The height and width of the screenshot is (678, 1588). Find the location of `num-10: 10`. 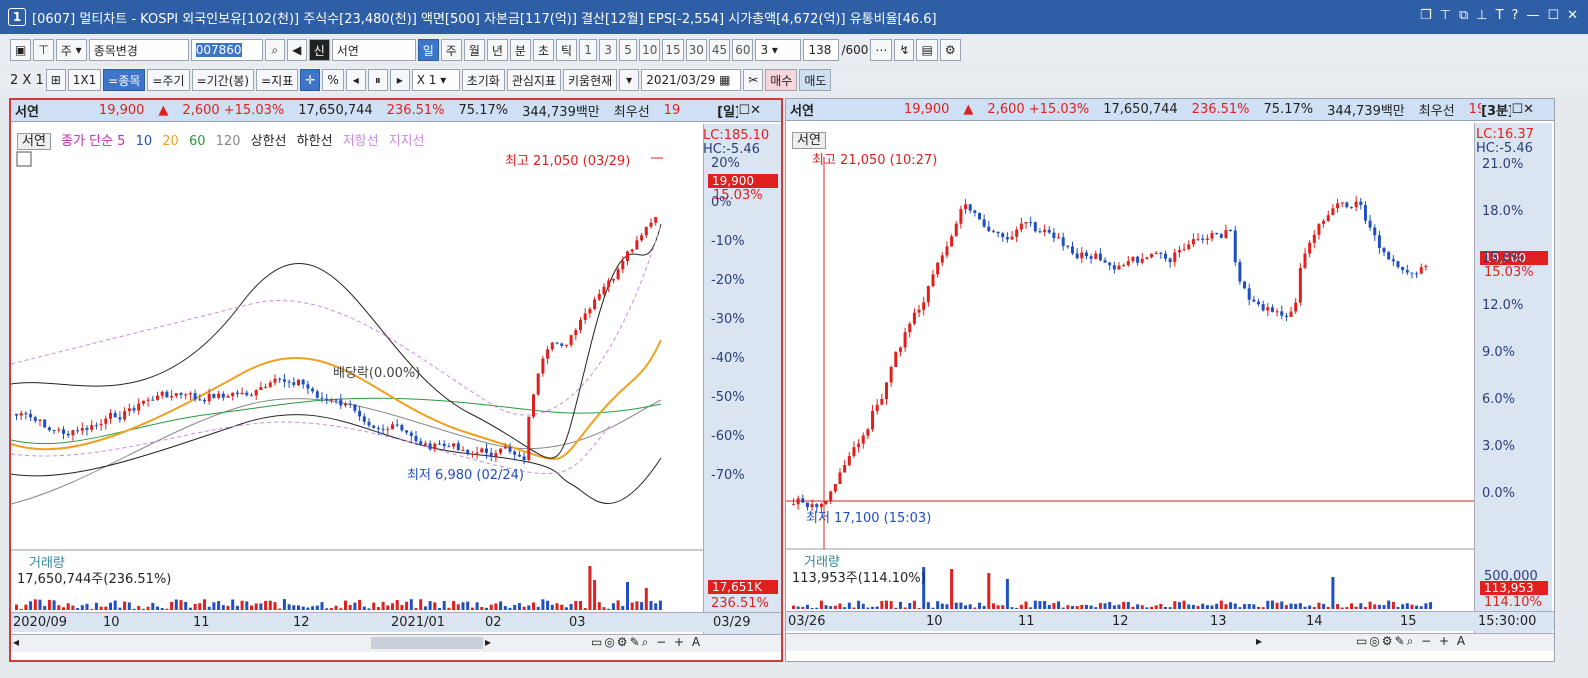

num-10: 10 is located at coordinates (650, 50).